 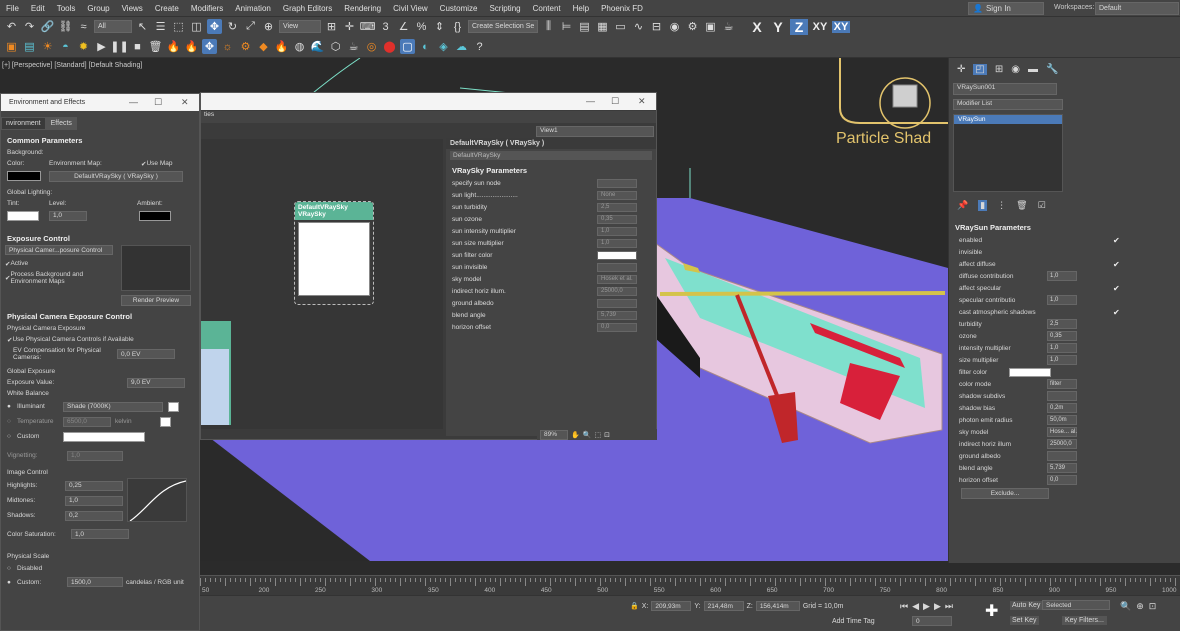 What do you see at coordinates (1062, 384) in the screenshot?
I see `vraysun-param-value: filter` at bounding box center [1062, 384].